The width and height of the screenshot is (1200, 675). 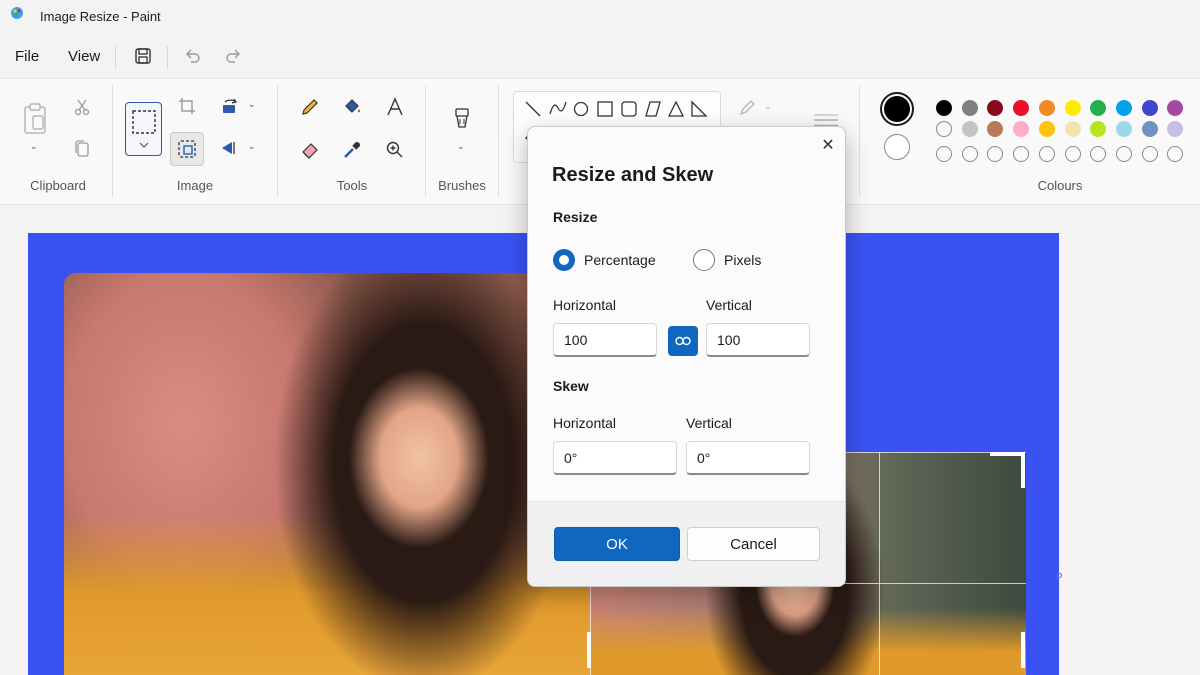 What do you see at coordinates (709, 423) in the screenshot?
I see `skew-vertical-label: Vertical` at bounding box center [709, 423].